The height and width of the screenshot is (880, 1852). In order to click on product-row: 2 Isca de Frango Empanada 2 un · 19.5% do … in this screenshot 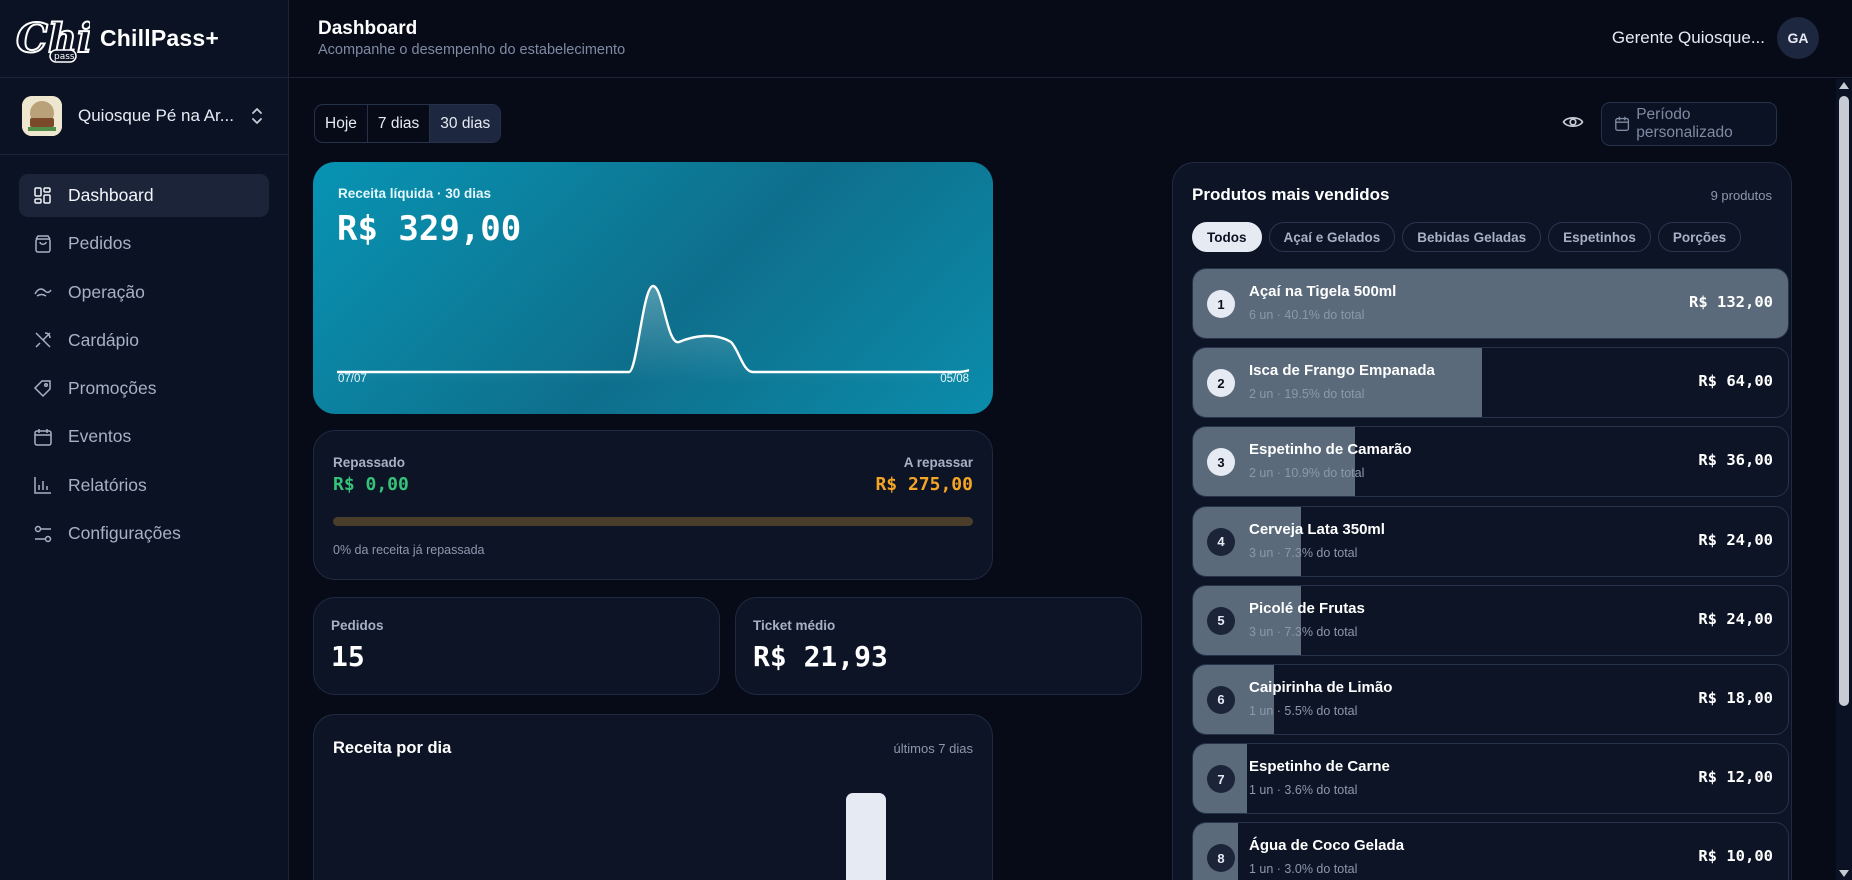, I will do `click(1490, 383)`.